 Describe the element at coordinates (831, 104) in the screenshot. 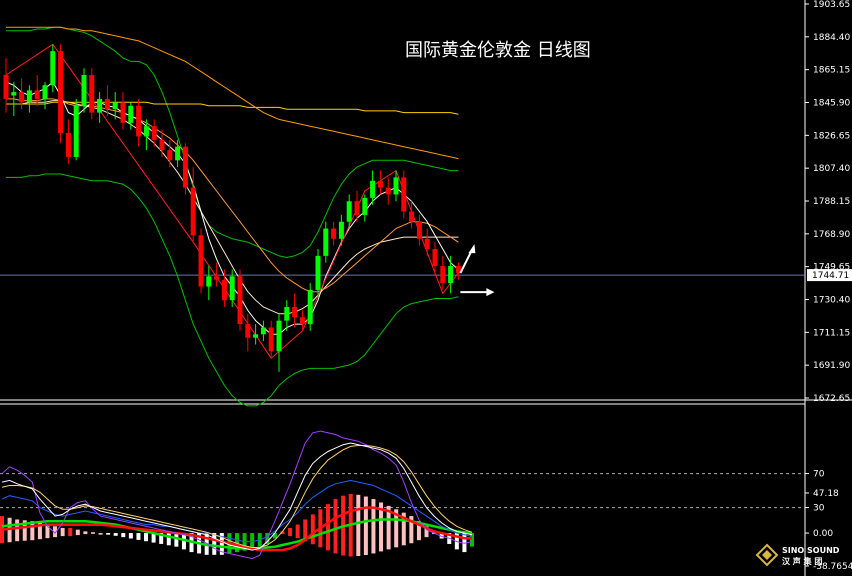

I see `y-tick-label: 1845.90` at that location.